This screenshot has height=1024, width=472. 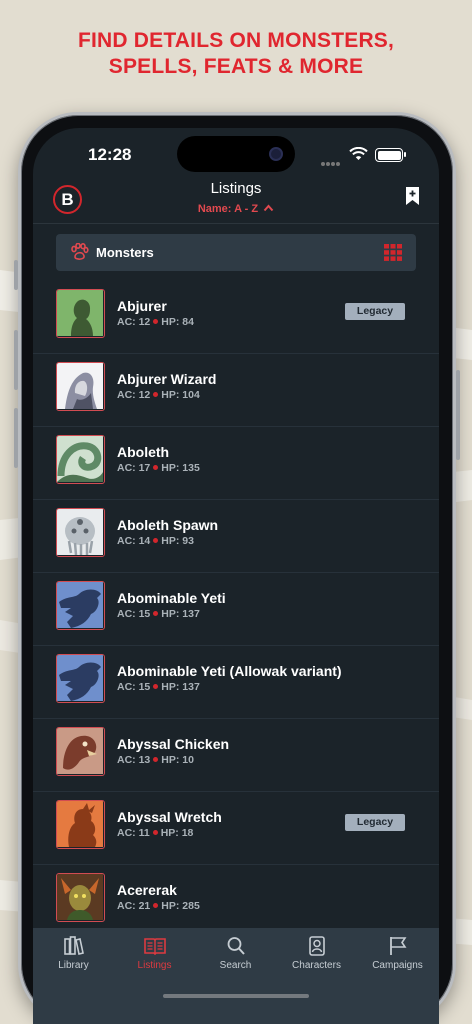 What do you see at coordinates (167, 379) in the screenshot?
I see `monster-name: Abjurer Wizard` at bounding box center [167, 379].